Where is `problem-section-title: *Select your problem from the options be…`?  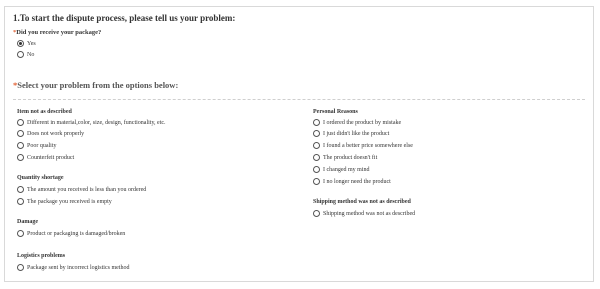
problem-section-title: *Select your problem from the options be… is located at coordinates (95, 85).